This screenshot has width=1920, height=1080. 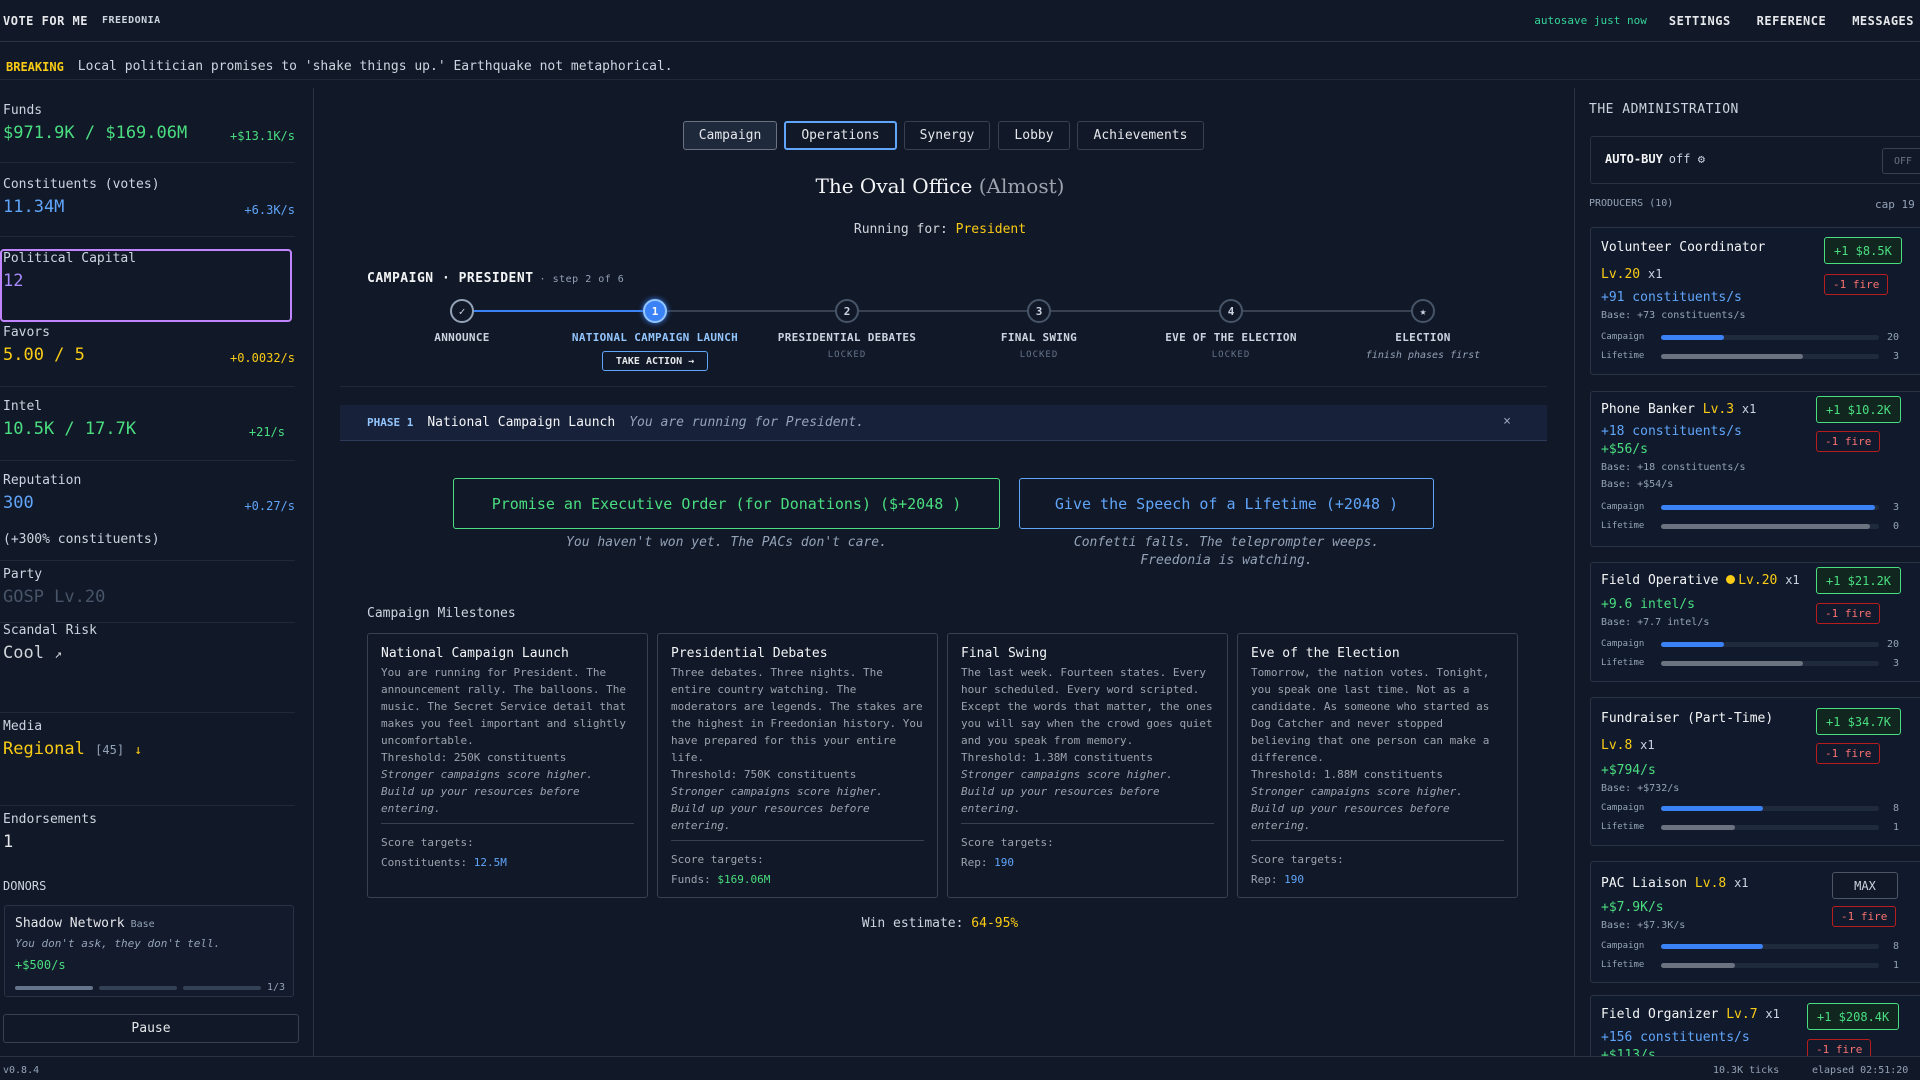 I want to click on auto-buy-off-button: OFF, so click(x=1901, y=161).